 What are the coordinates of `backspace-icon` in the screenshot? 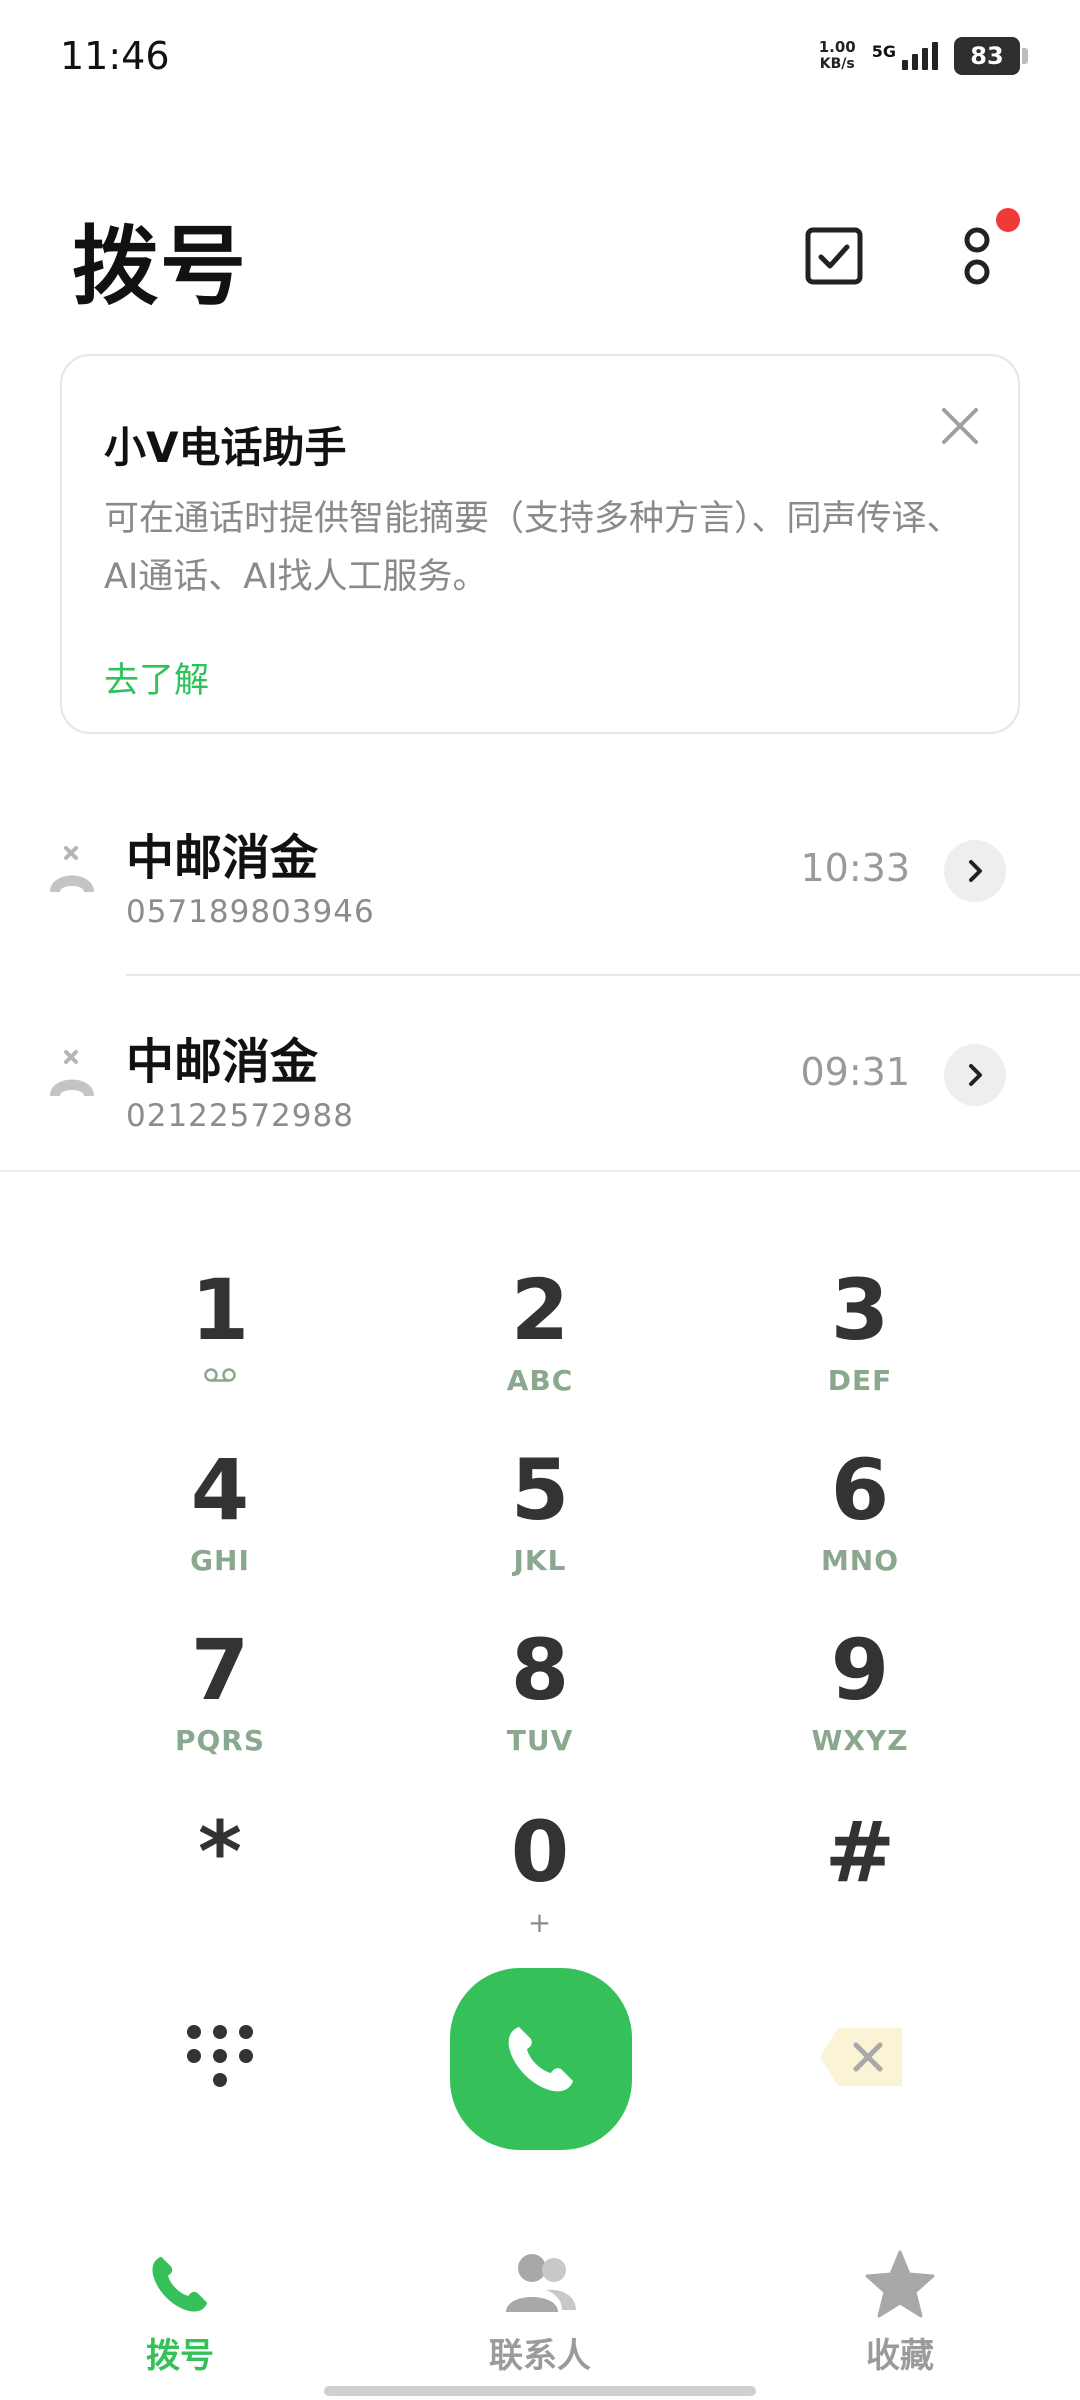 It's located at (861, 2057).